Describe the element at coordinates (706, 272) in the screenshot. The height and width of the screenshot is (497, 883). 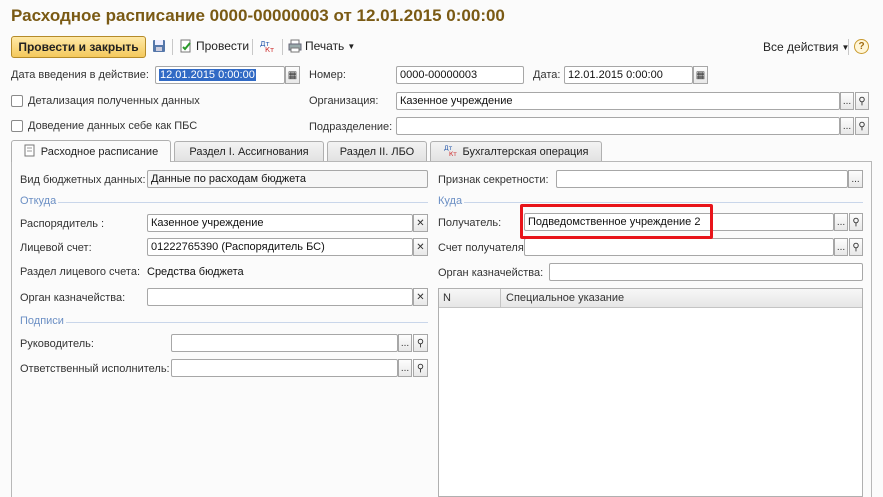
I see `treasury-right-field` at that location.